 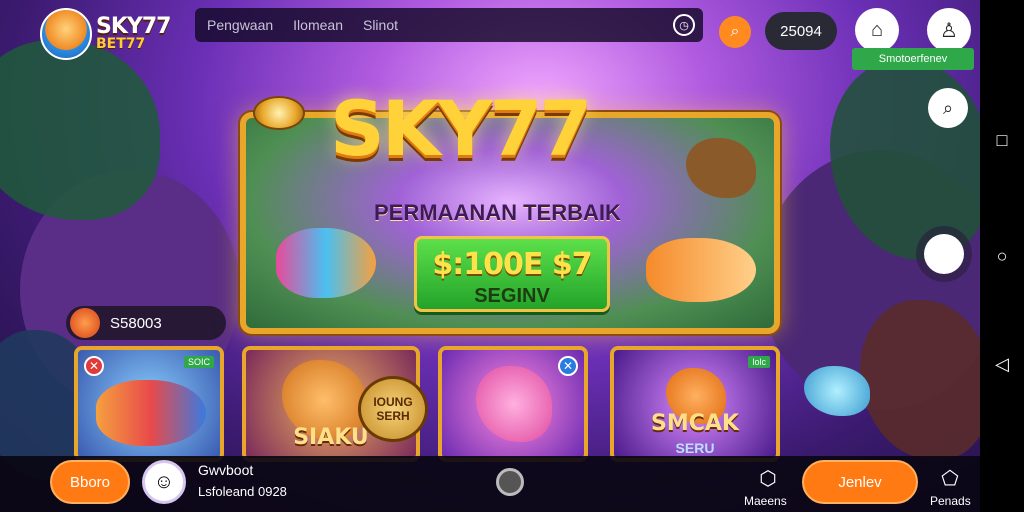 I want to click on hero-subtitle: PERMAANAN TERBAIK, so click(x=497, y=212).